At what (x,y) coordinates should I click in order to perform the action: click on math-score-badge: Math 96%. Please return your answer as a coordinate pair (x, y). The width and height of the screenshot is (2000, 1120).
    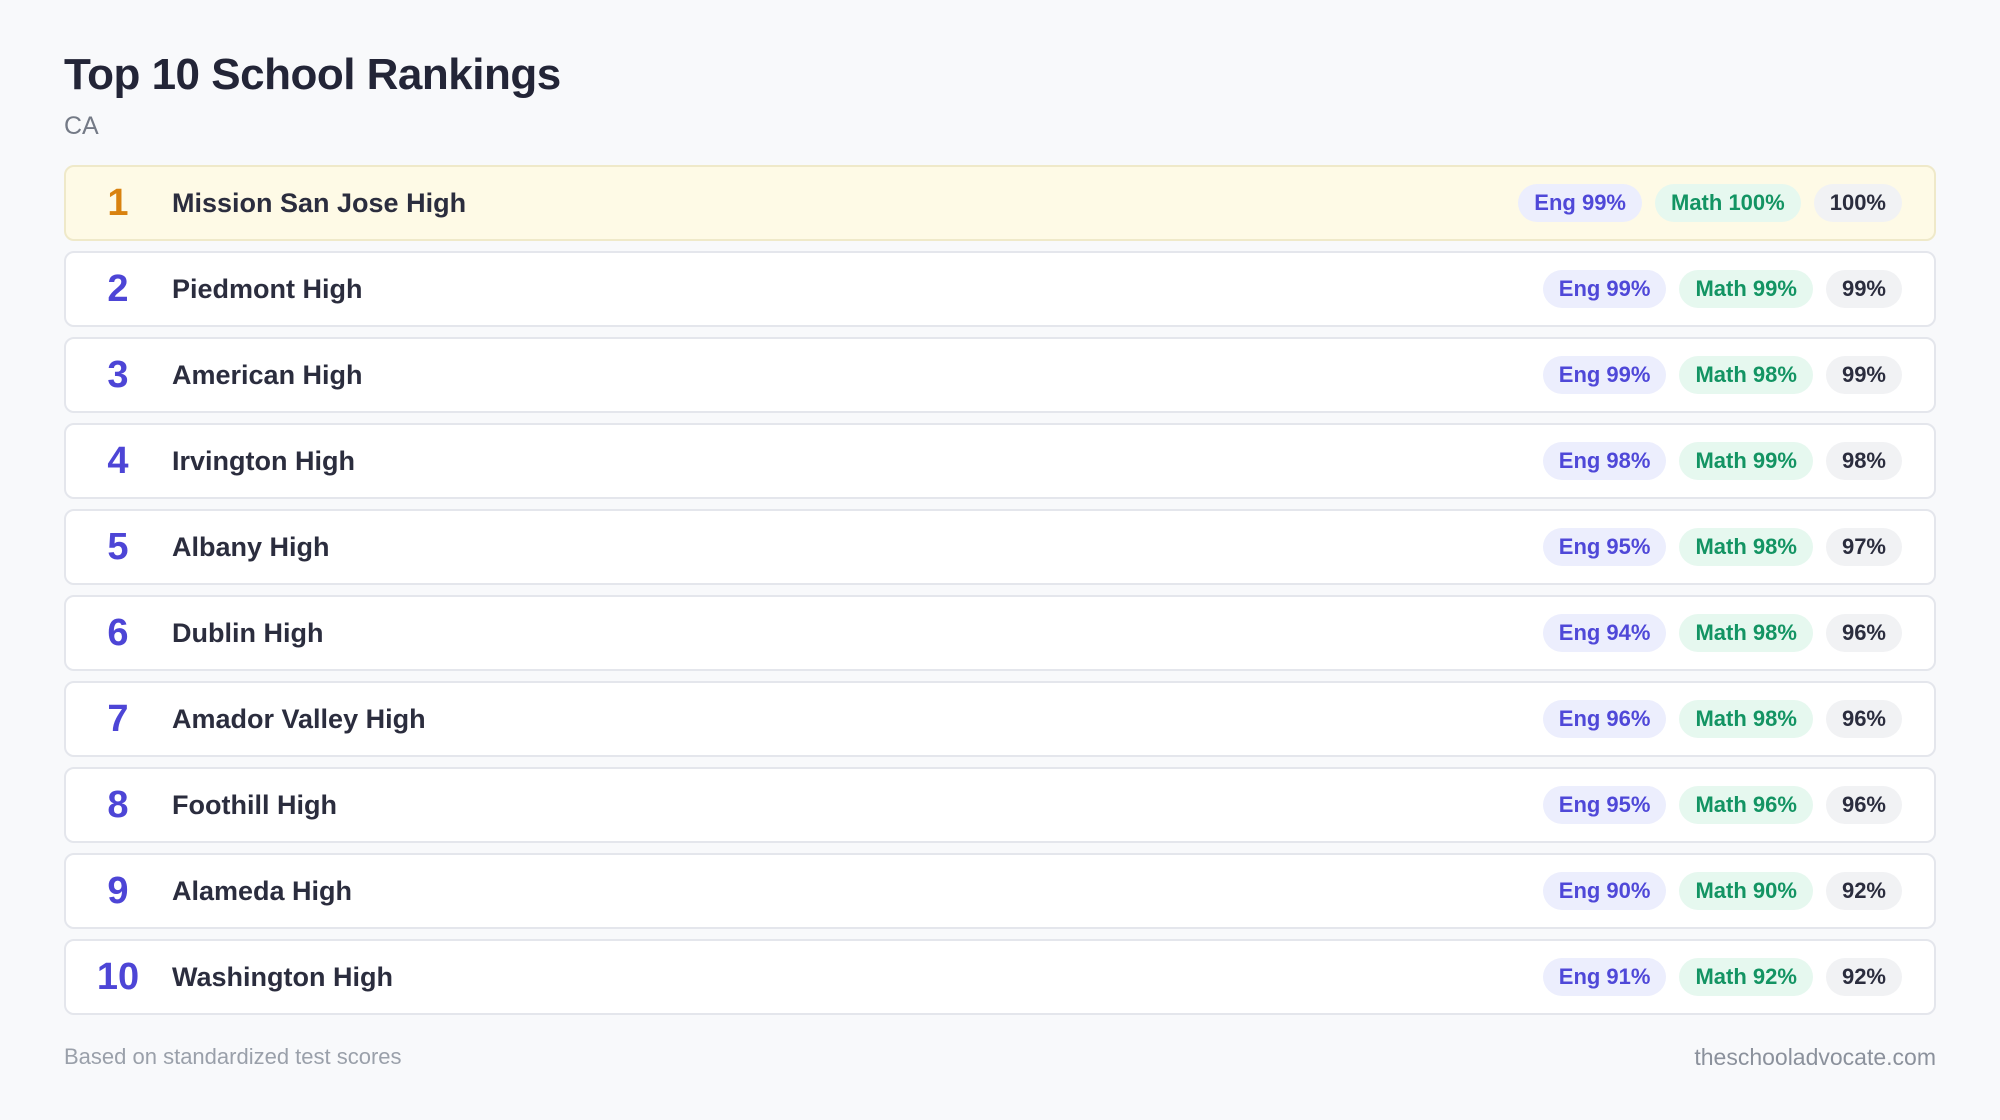
    Looking at the image, I should click on (1746, 805).